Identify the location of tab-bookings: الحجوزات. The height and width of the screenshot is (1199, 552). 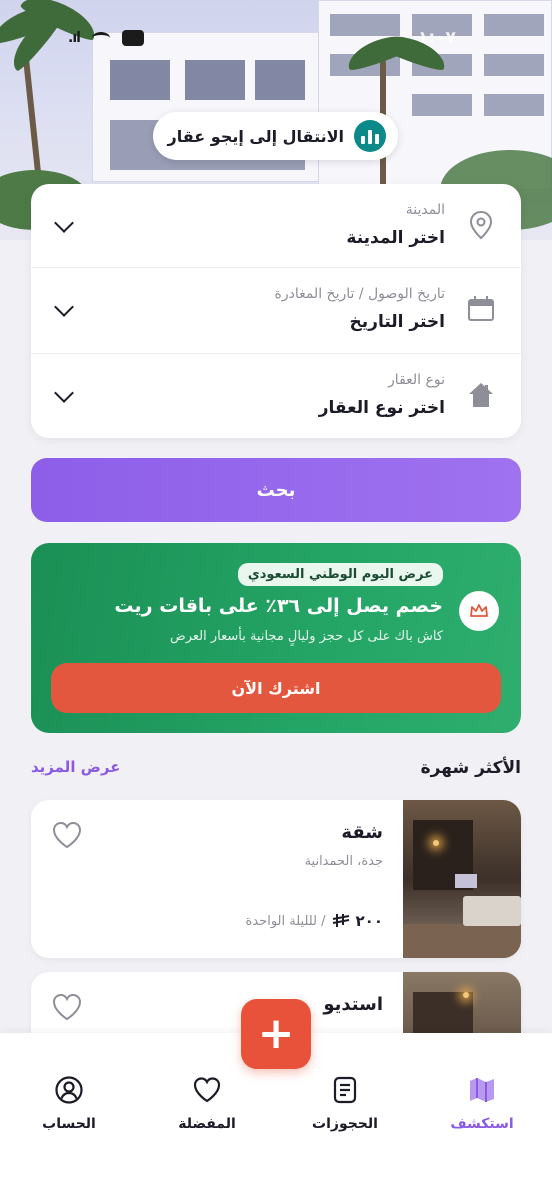
(345, 1103).